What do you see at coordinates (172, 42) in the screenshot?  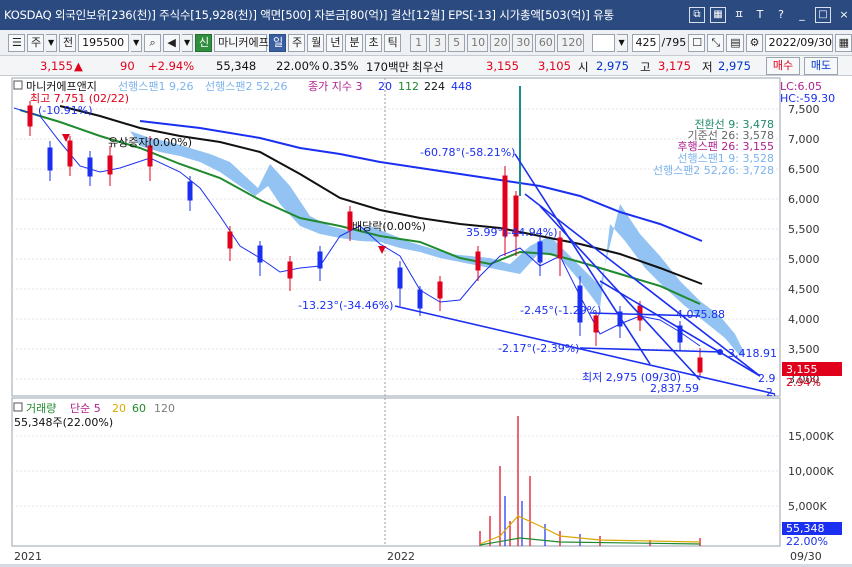 I see `speaker-icon: ◀` at bounding box center [172, 42].